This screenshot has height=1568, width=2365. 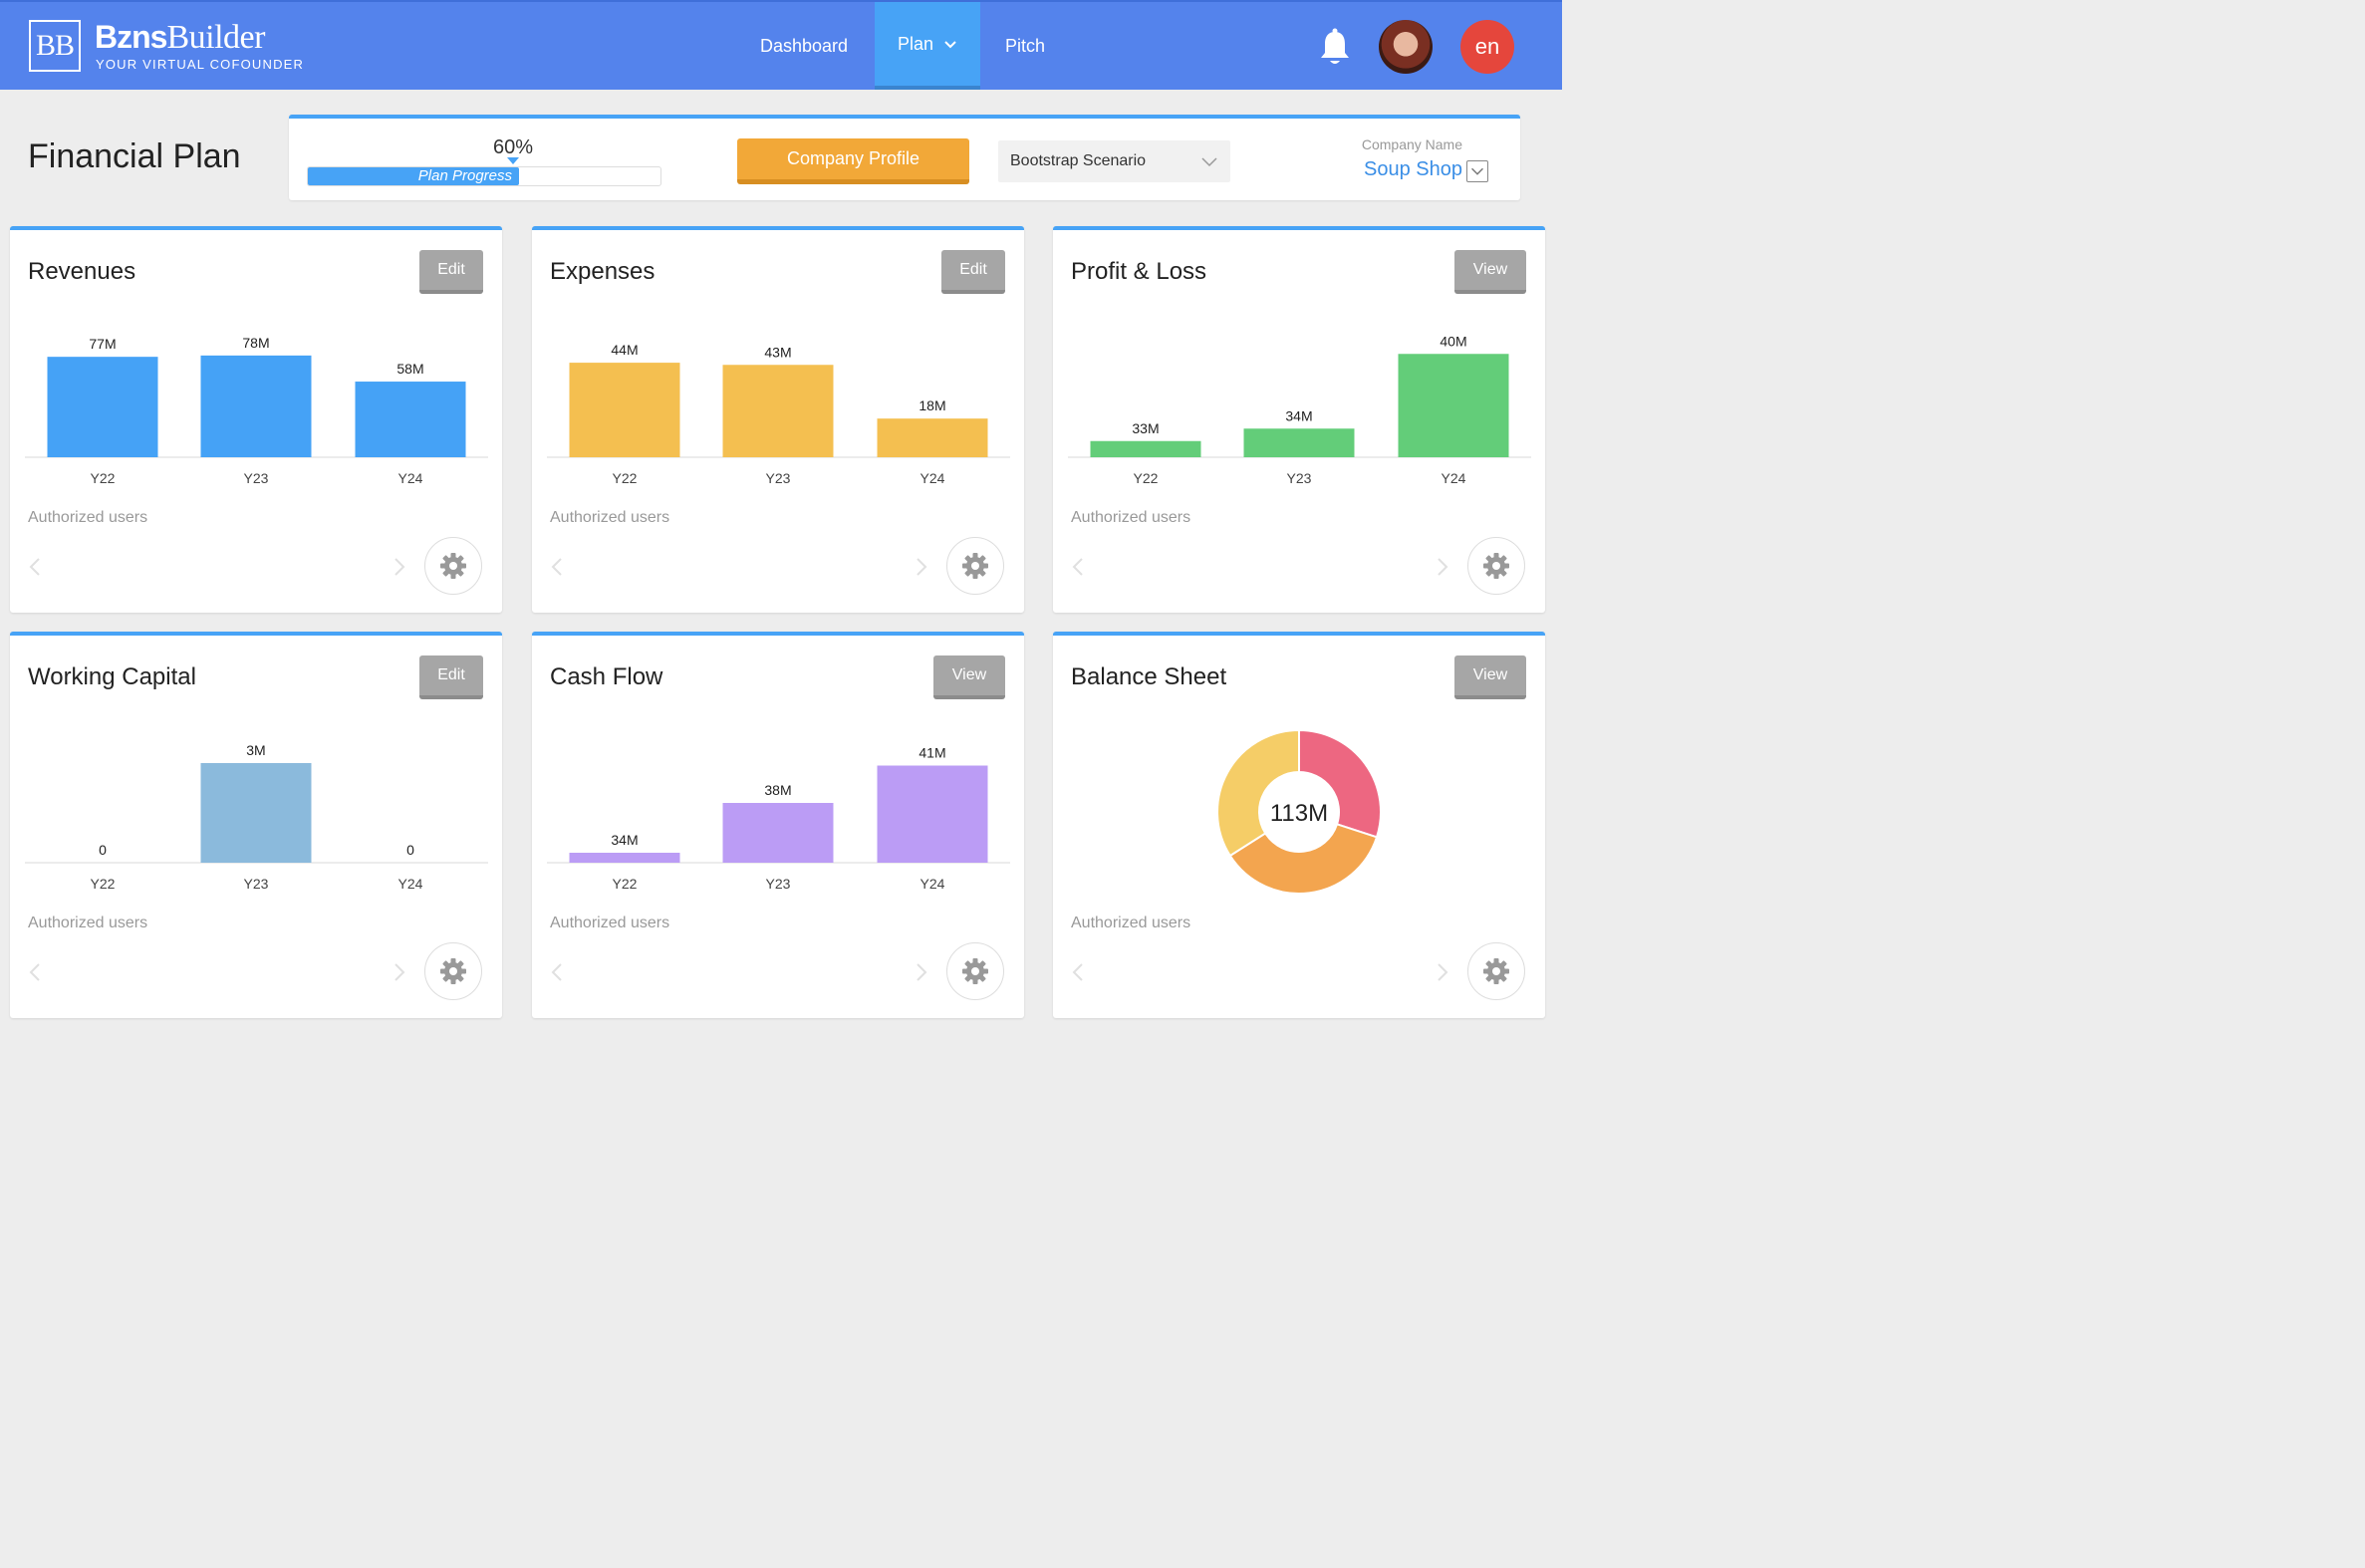 What do you see at coordinates (804, 46) in the screenshot?
I see `nav-dashboard: Dashboard` at bounding box center [804, 46].